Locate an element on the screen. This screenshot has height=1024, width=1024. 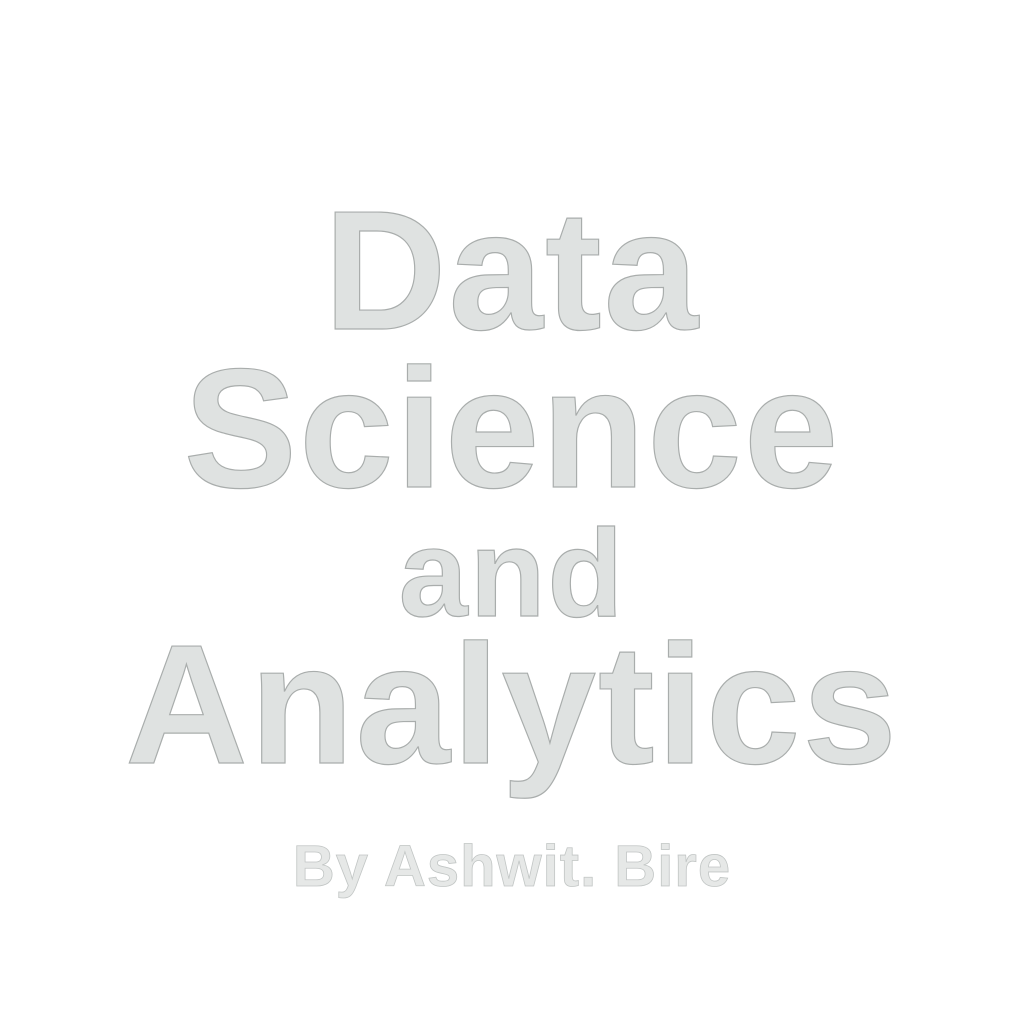
title-line-analytics: Analytics is located at coordinates (511, 705).